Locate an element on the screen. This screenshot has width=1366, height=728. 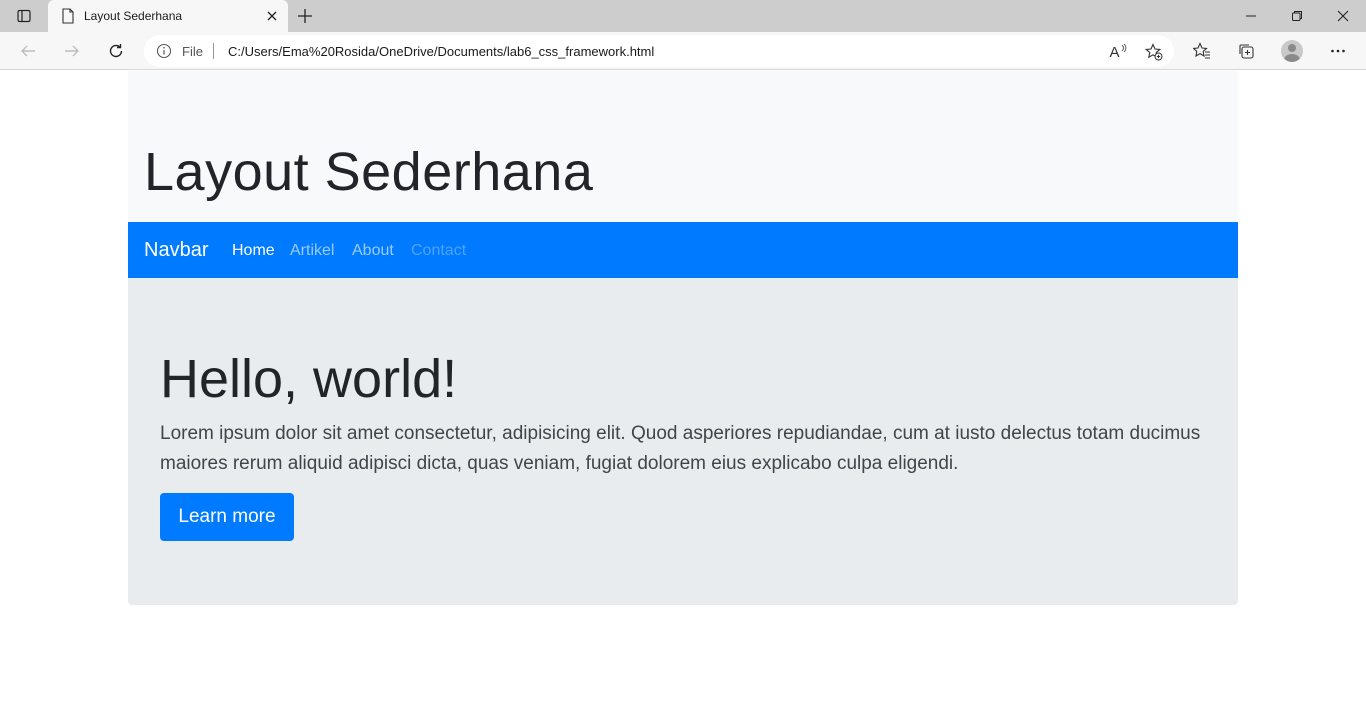
navbar-brand: Navbar is located at coordinates (176, 250).